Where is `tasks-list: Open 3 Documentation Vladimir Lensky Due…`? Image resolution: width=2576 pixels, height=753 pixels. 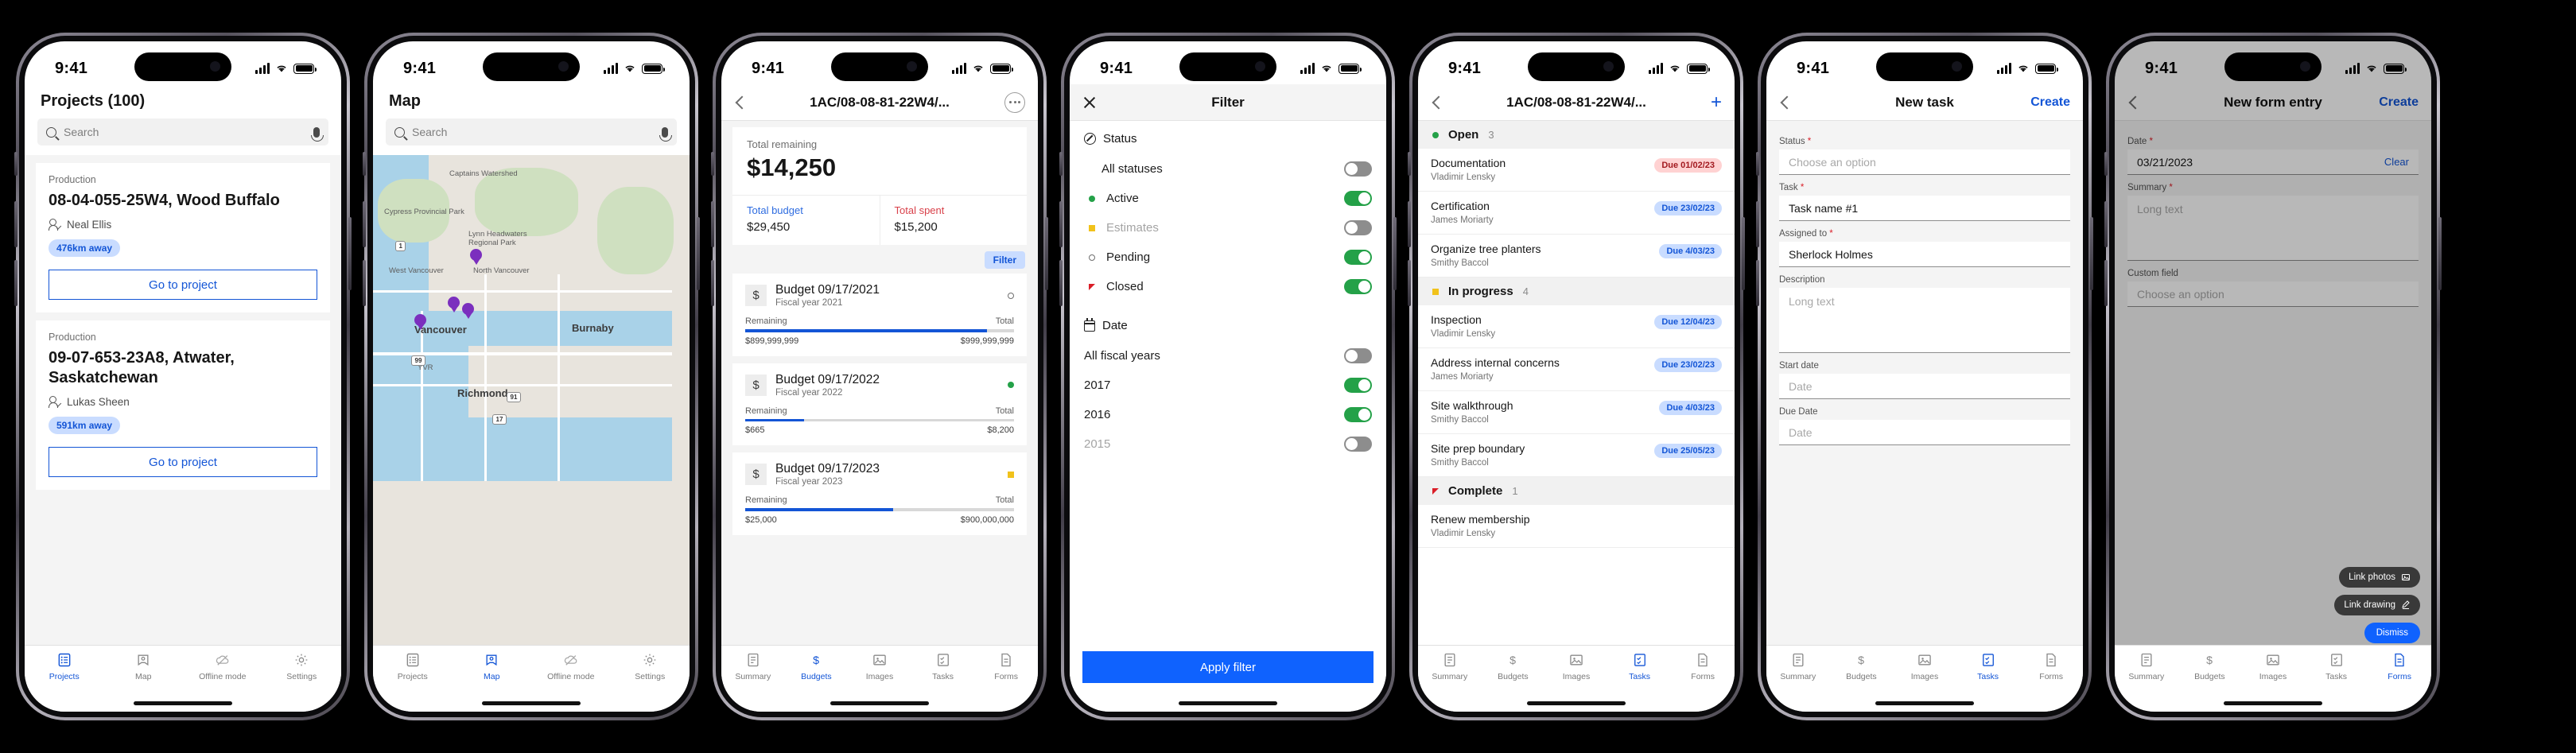 tasks-list: Open 3 Documentation Vladimir Lensky Due… is located at coordinates (1576, 383).